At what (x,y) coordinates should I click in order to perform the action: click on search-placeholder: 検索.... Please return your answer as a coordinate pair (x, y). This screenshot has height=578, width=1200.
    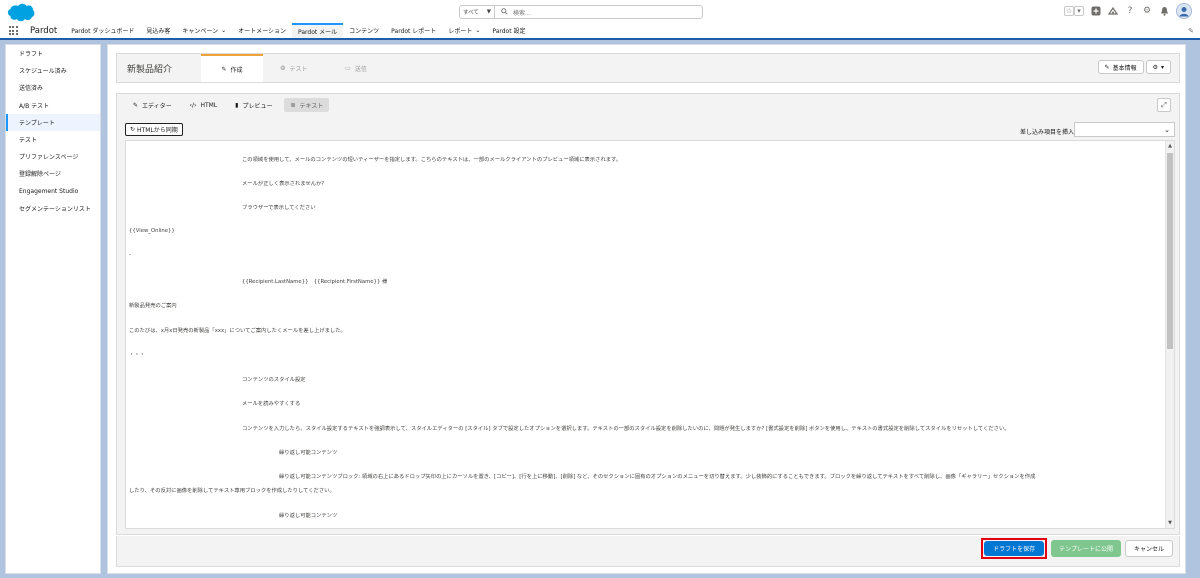
    Looking at the image, I should click on (522, 13).